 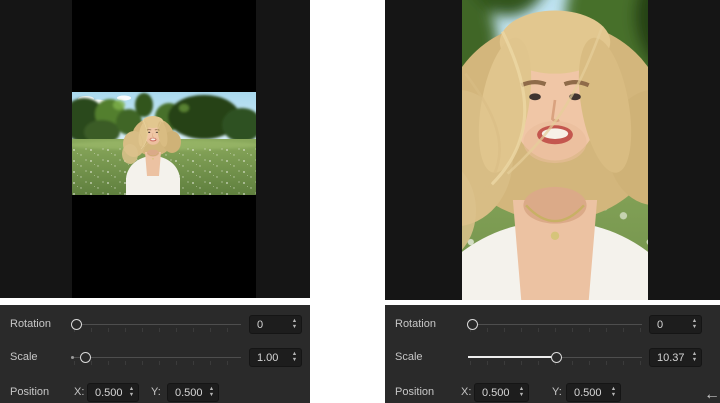 I want to click on transform-controls-after: Rotation ▲ ▼ Scale, so click(x=552, y=354).